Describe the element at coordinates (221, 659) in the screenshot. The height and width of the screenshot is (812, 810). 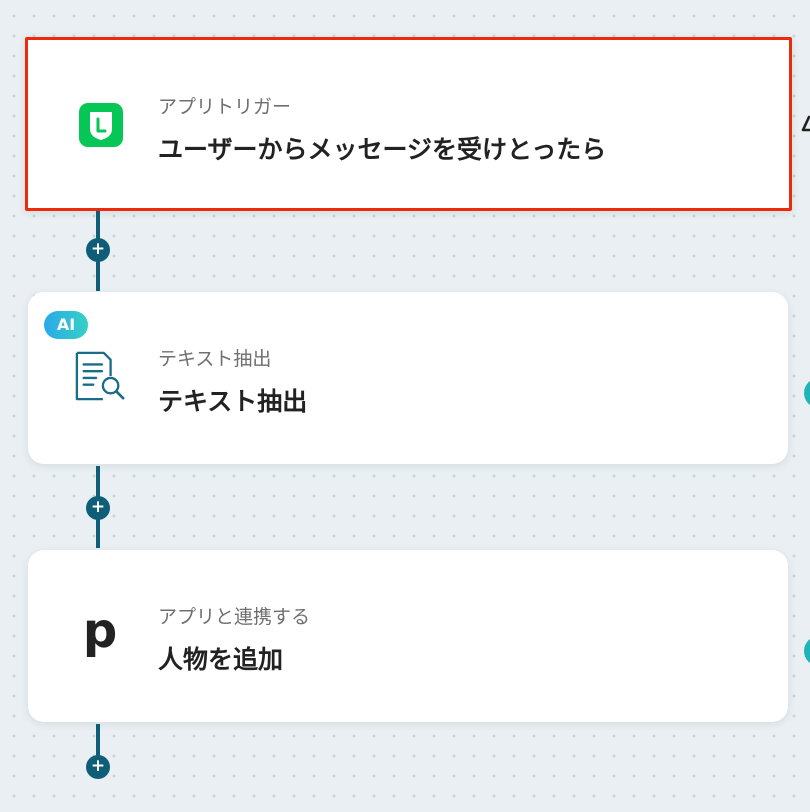
I see `step-title: 人物を追加` at that location.